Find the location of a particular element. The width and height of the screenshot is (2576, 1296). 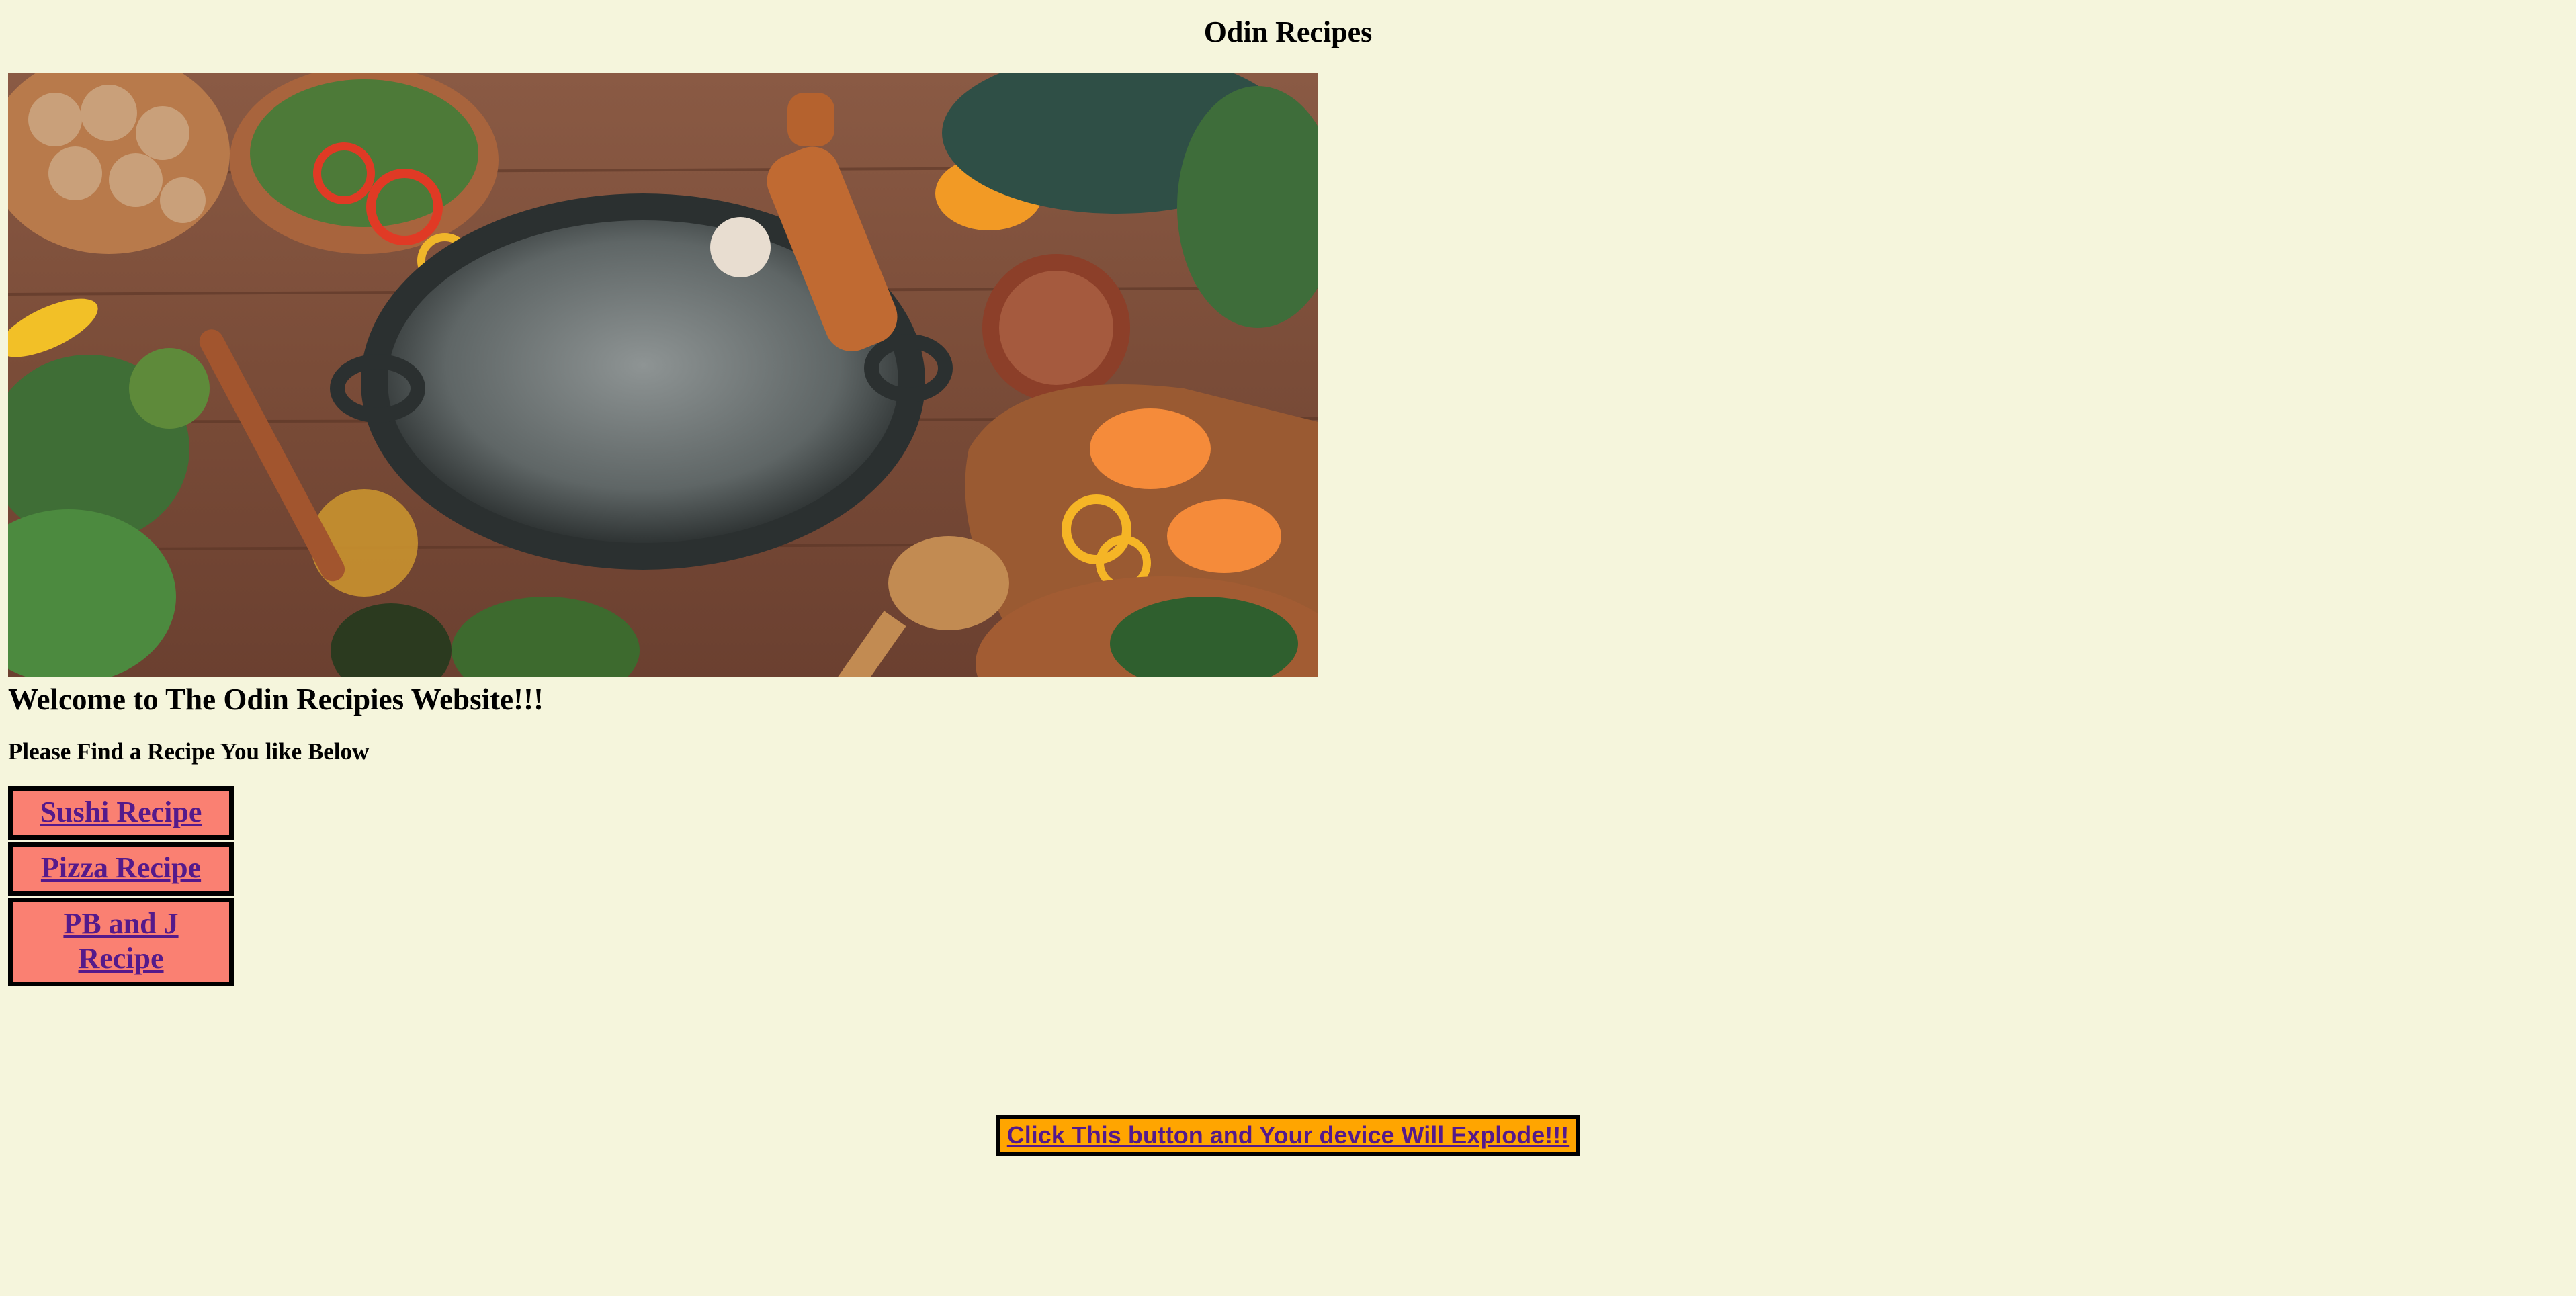

recipe-item-pizza: Pizza Recipe is located at coordinates (121, 869).